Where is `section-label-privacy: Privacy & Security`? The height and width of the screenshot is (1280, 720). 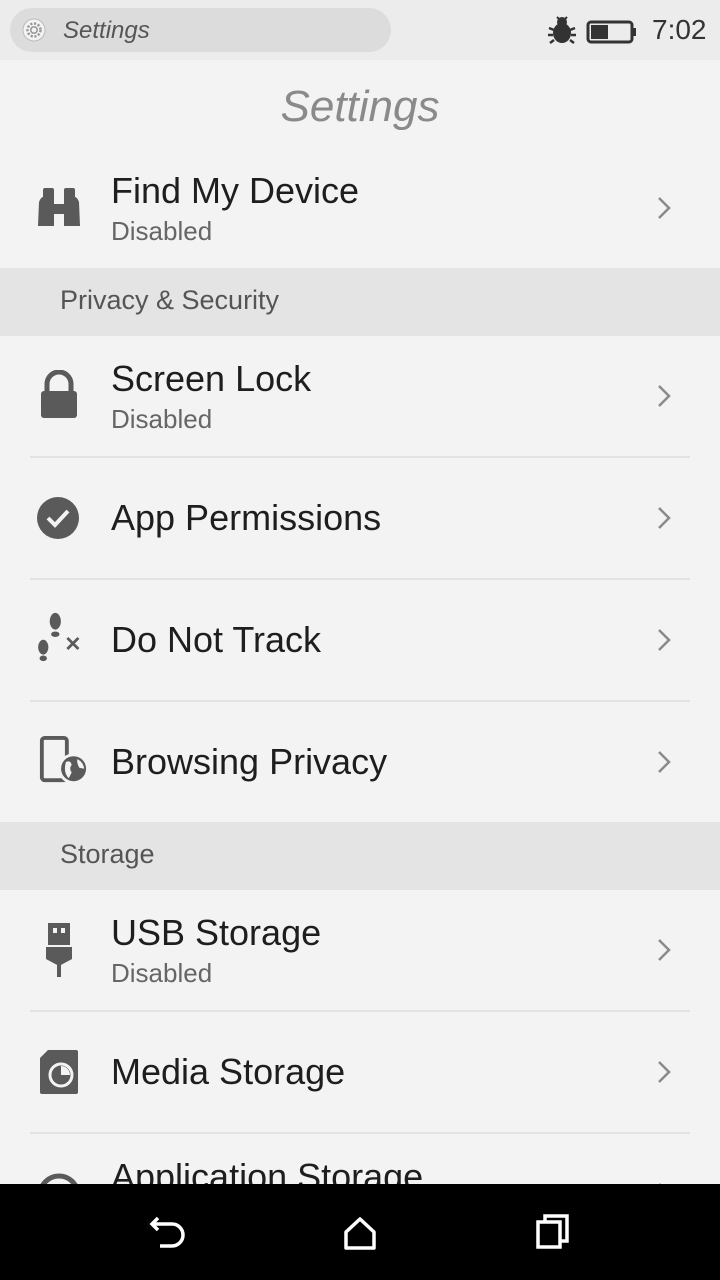
section-label-privacy: Privacy & Security is located at coordinates (170, 300).